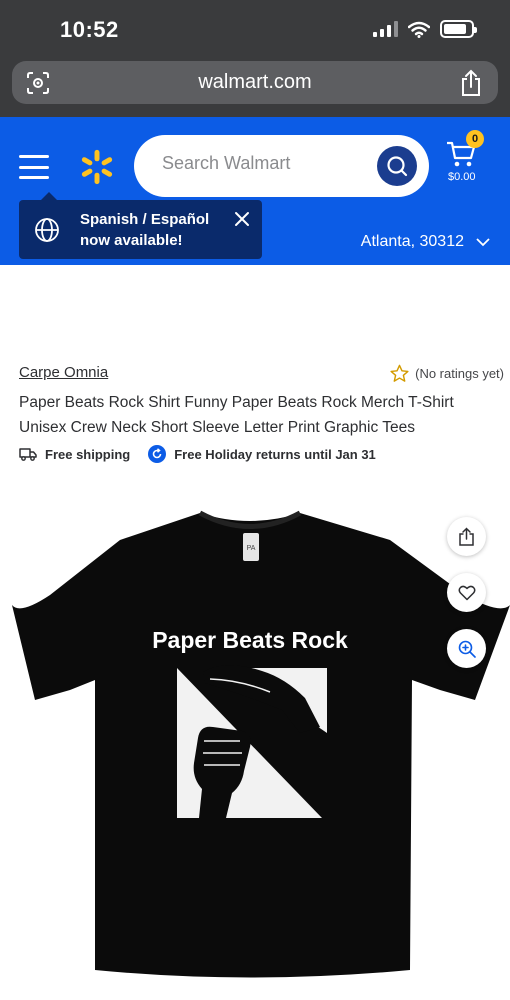  I want to click on location-selector: Atlanta, 30312, so click(425, 242).